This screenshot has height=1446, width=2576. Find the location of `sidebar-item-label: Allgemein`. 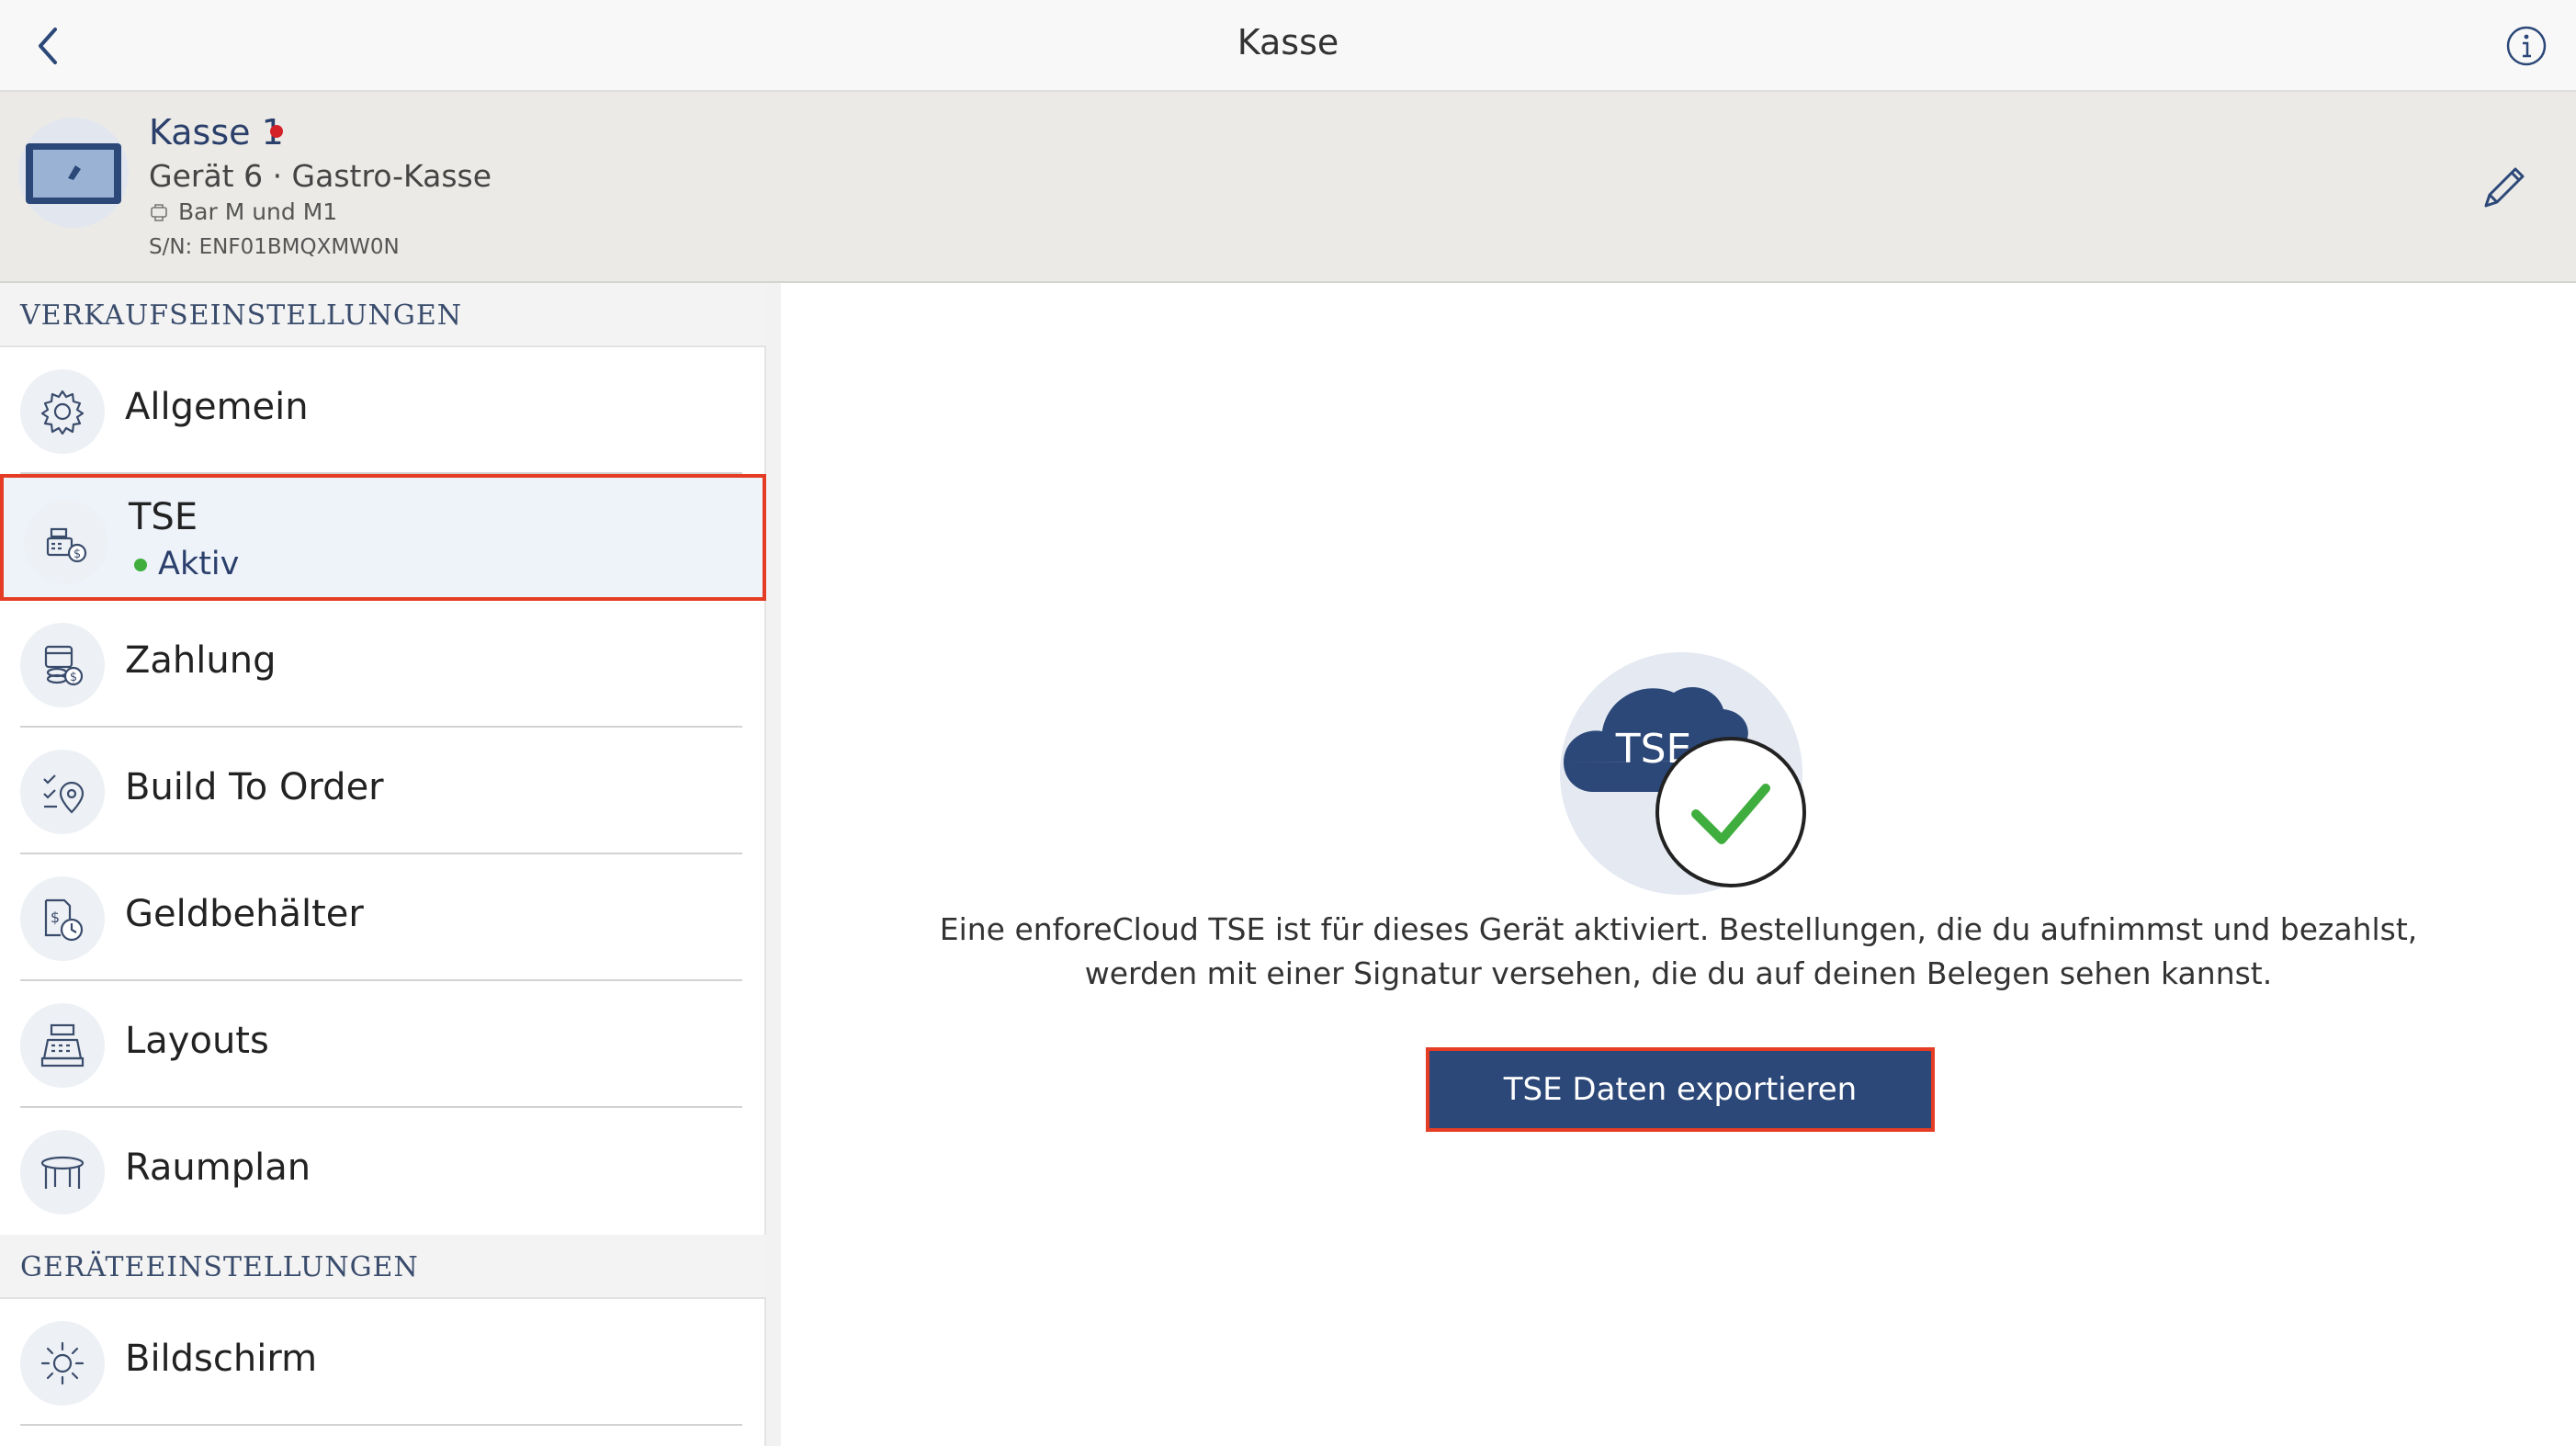

sidebar-item-label: Allgemein is located at coordinates (217, 407).